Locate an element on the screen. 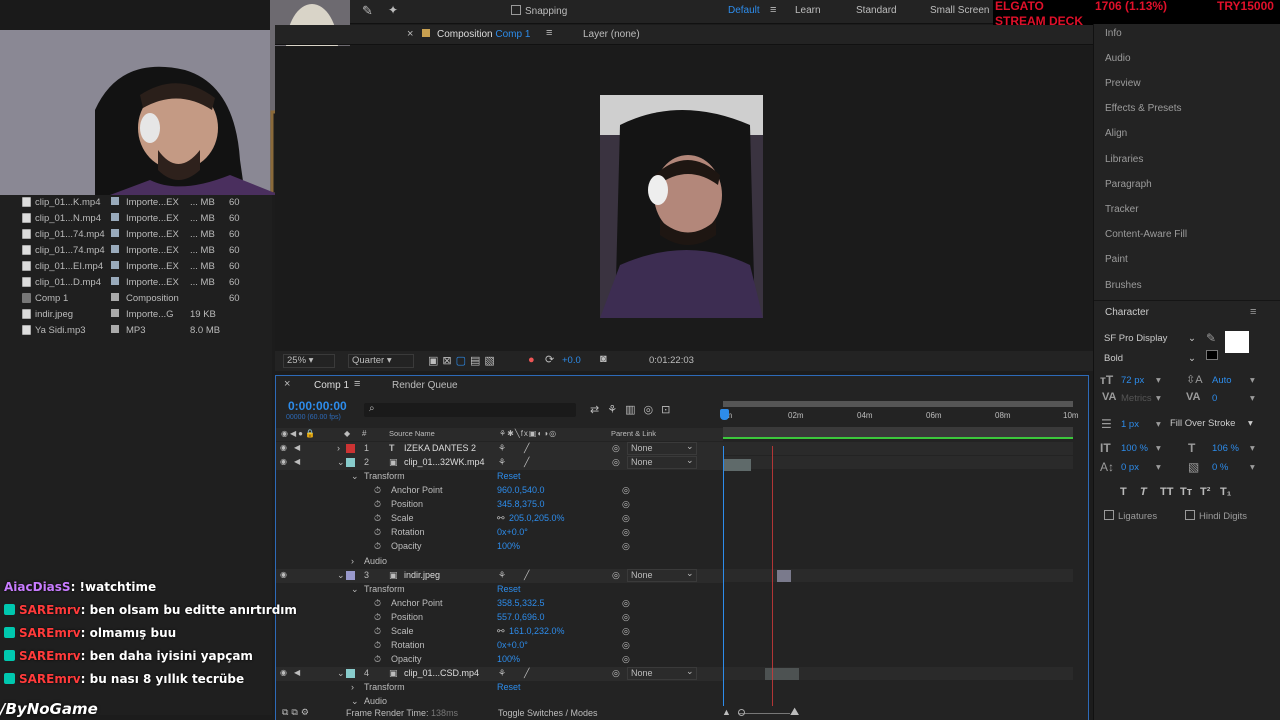 The height and width of the screenshot is (720, 1280). expand-chevron-icon: › is located at coordinates (352, 687).